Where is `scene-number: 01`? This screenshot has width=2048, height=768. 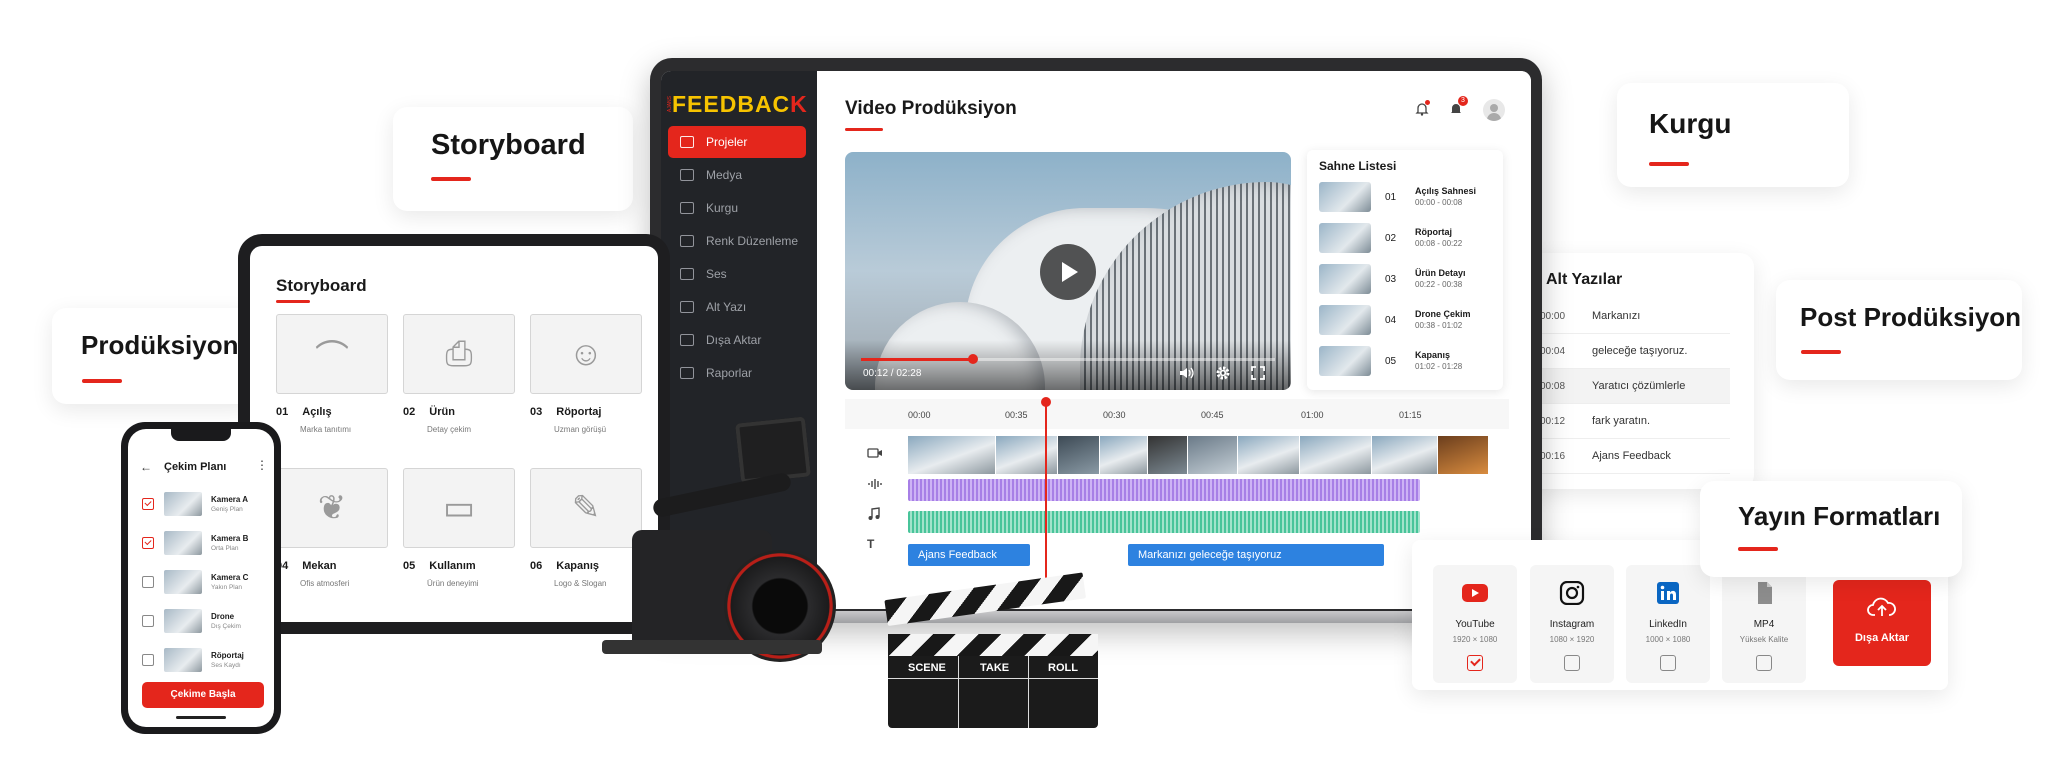 scene-number: 01 is located at coordinates (1391, 197).